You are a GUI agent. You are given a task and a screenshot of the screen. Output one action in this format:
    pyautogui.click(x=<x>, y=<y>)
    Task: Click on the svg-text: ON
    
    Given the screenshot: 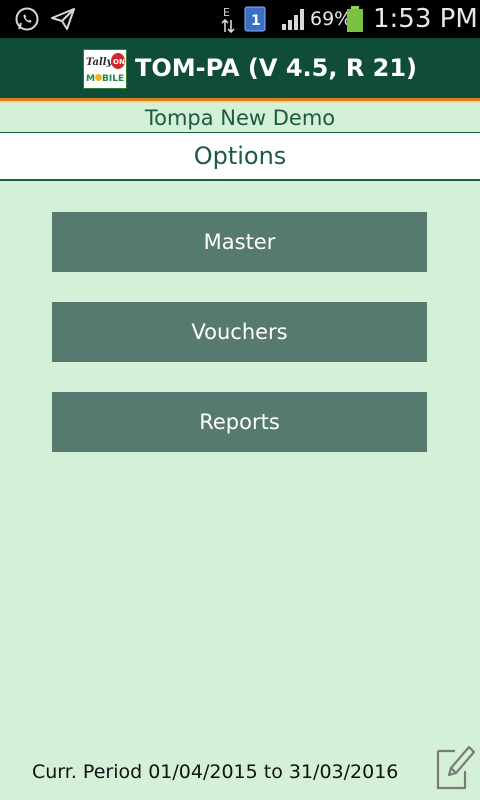 What is the action you would take?
    pyautogui.click(x=119, y=62)
    